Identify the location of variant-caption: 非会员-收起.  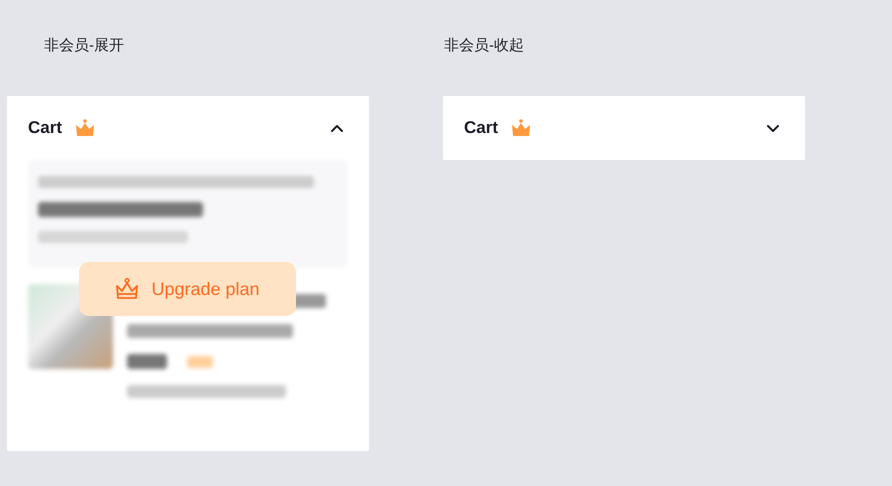
(484, 46).